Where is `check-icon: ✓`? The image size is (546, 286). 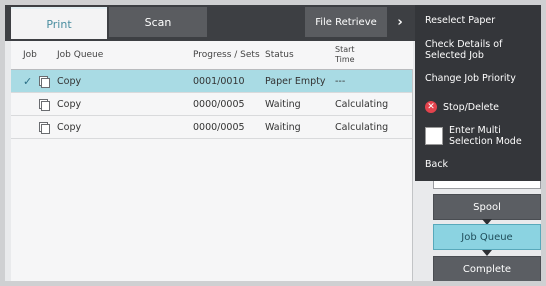 check-icon: ✓ is located at coordinates (28, 81).